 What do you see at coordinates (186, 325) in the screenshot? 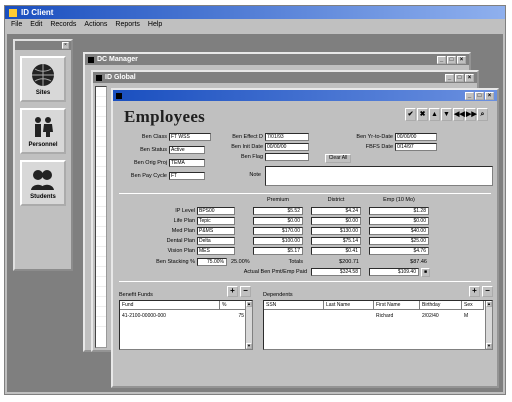
I see `benefit-funds-table: Fund % 41-2100-00000-000 75 ▲ ▼` at bounding box center [186, 325].